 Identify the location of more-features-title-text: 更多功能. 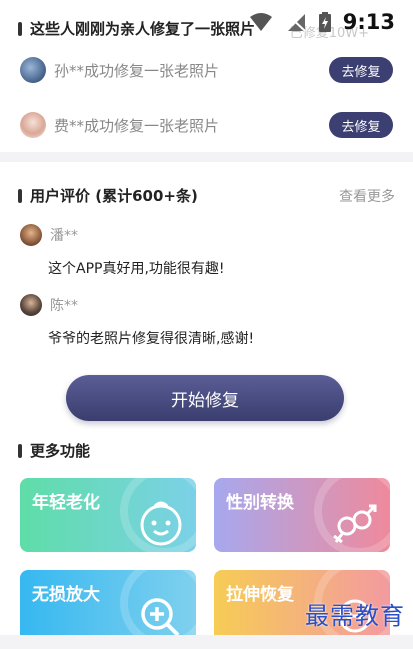
(60, 451).